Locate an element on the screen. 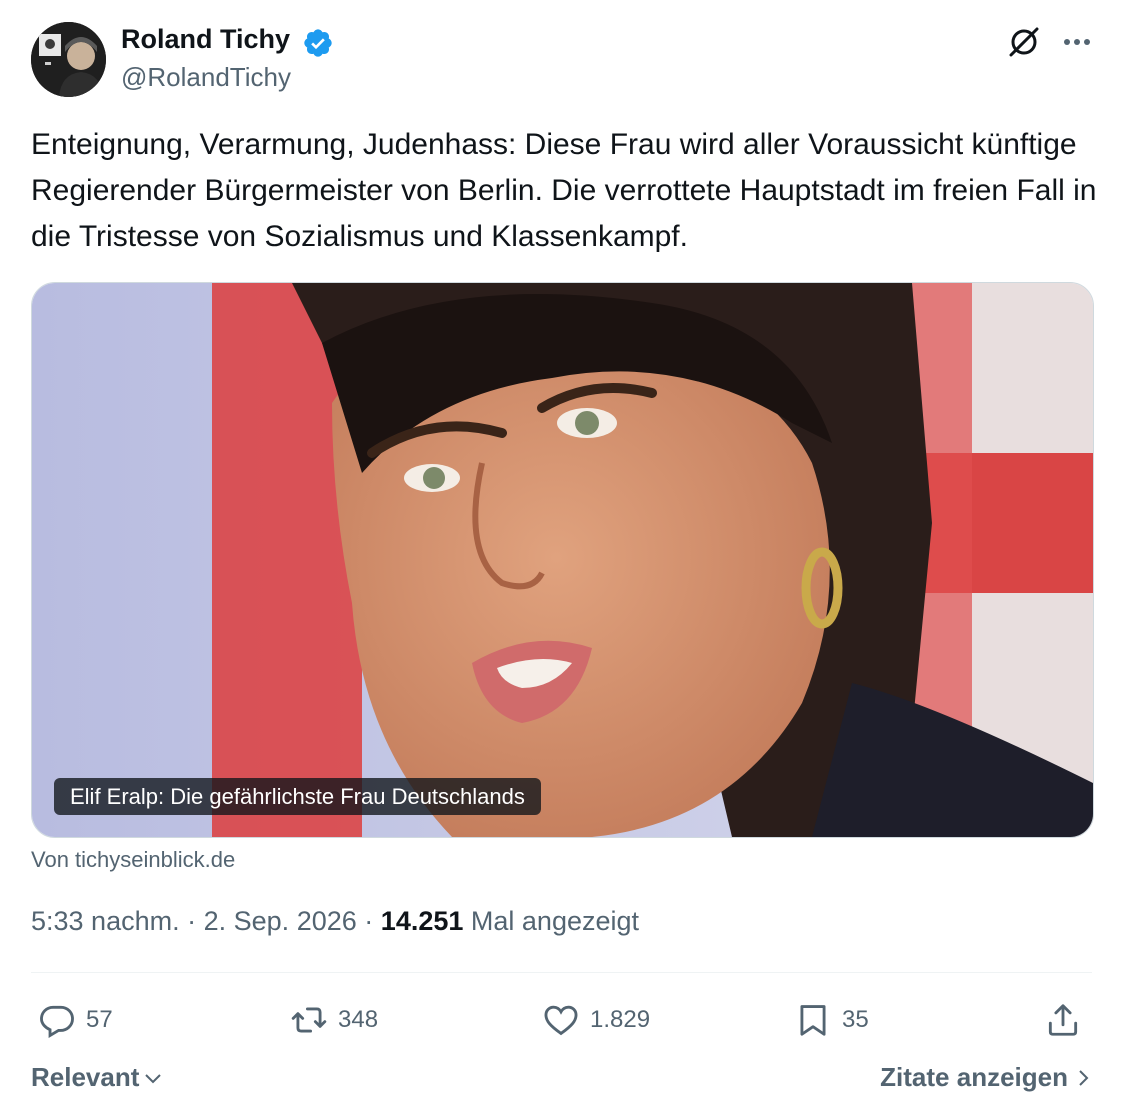 The image size is (1123, 1117). chevron-down-icon is located at coordinates (153, 1078).